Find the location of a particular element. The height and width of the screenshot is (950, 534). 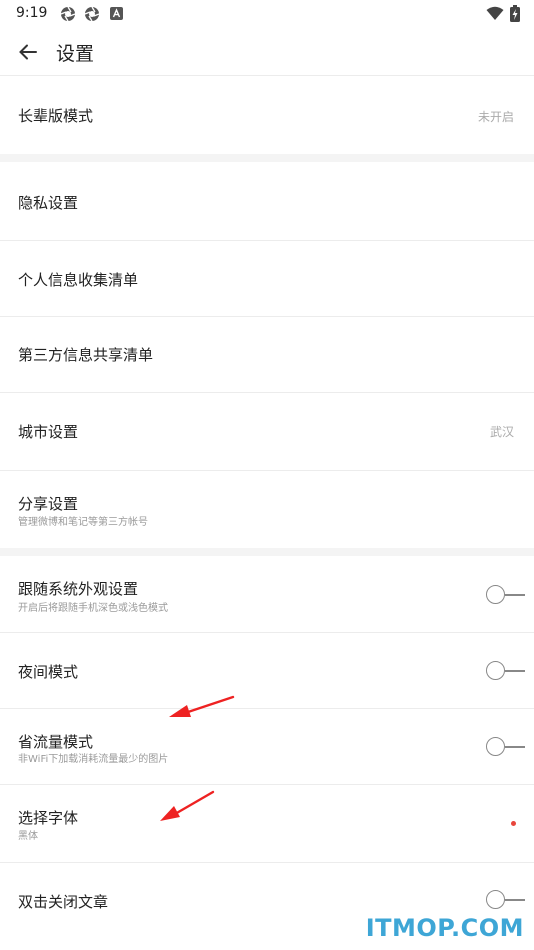

setting-value: 武汉 is located at coordinates (501, 432).